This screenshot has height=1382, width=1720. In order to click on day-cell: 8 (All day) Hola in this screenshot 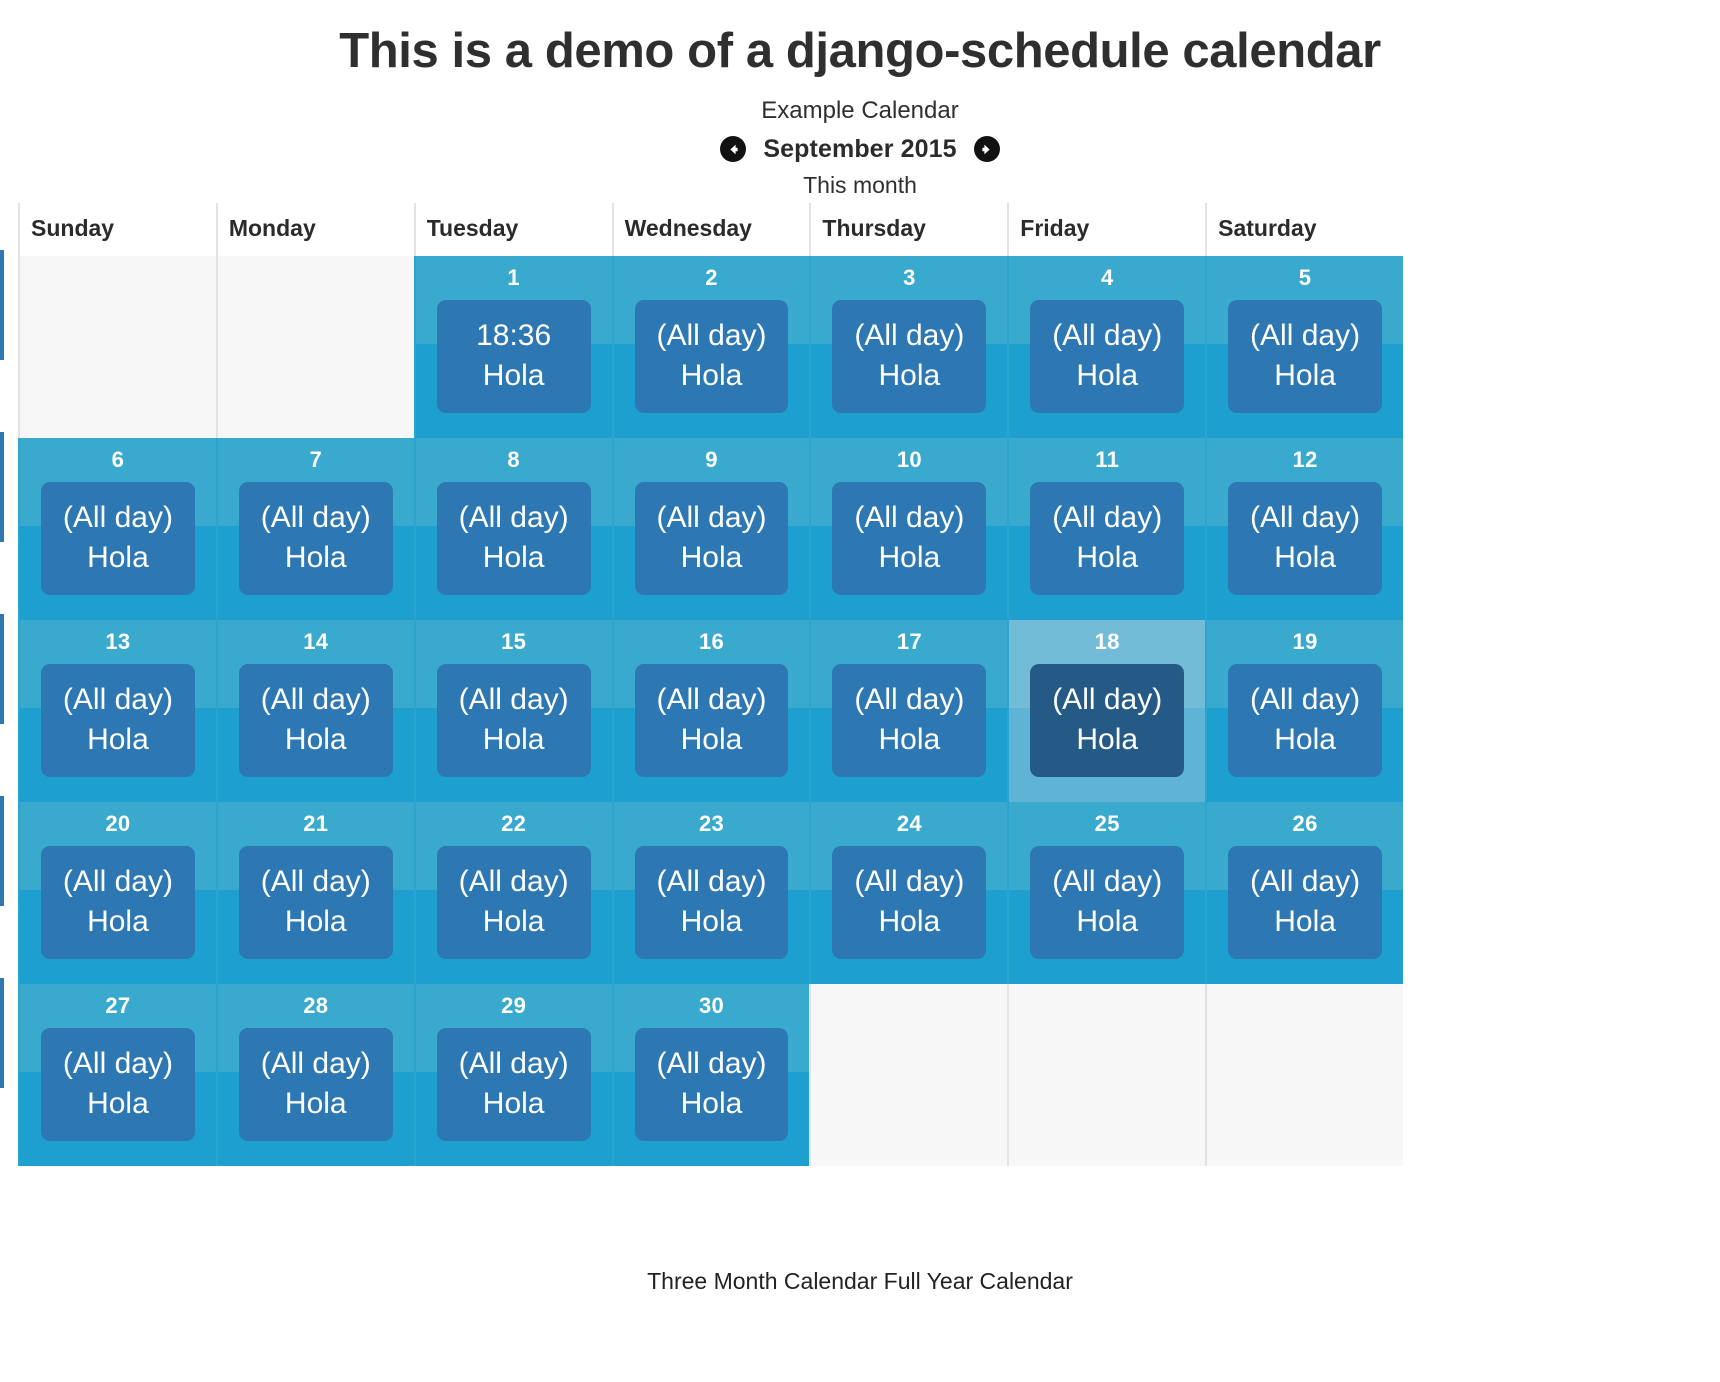, I will do `click(512, 529)`.